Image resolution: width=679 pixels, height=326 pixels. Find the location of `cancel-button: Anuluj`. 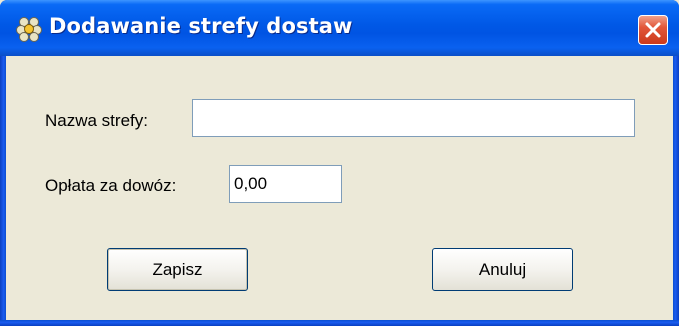

cancel-button: Anuluj is located at coordinates (502, 269).